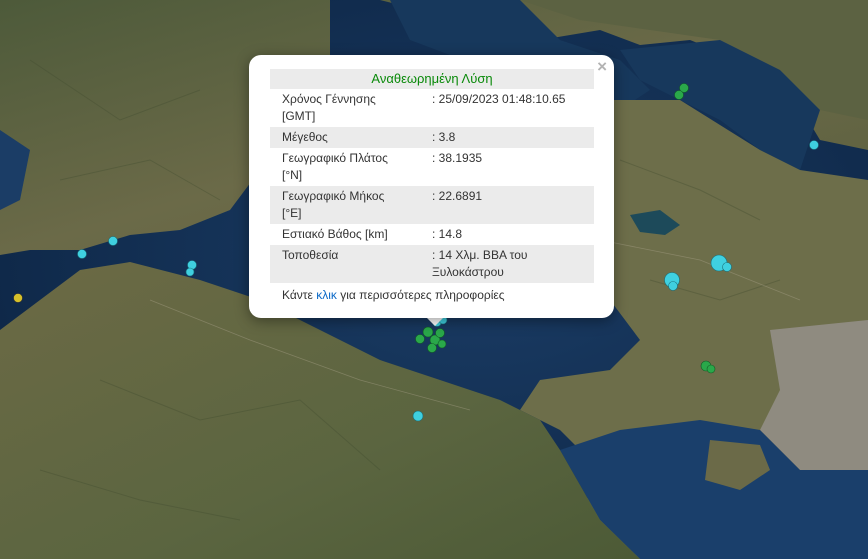 This screenshot has width=868, height=559. I want to click on magnitude-label: Μέγεθος, so click(305, 137).